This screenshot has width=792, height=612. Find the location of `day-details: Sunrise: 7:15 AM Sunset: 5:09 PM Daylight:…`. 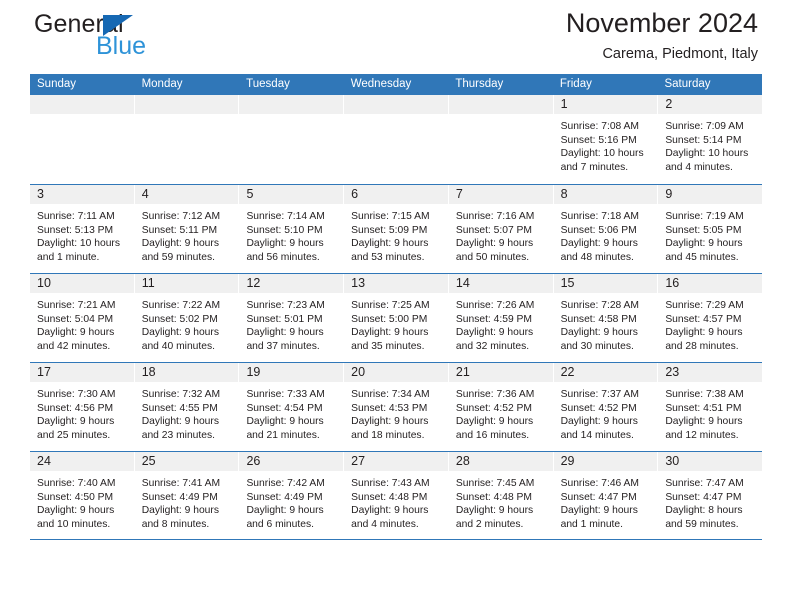

day-details: Sunrise: 7:15 AM Sunset: 5:09 PM Daylight:… is located at coordinates (396, 234).